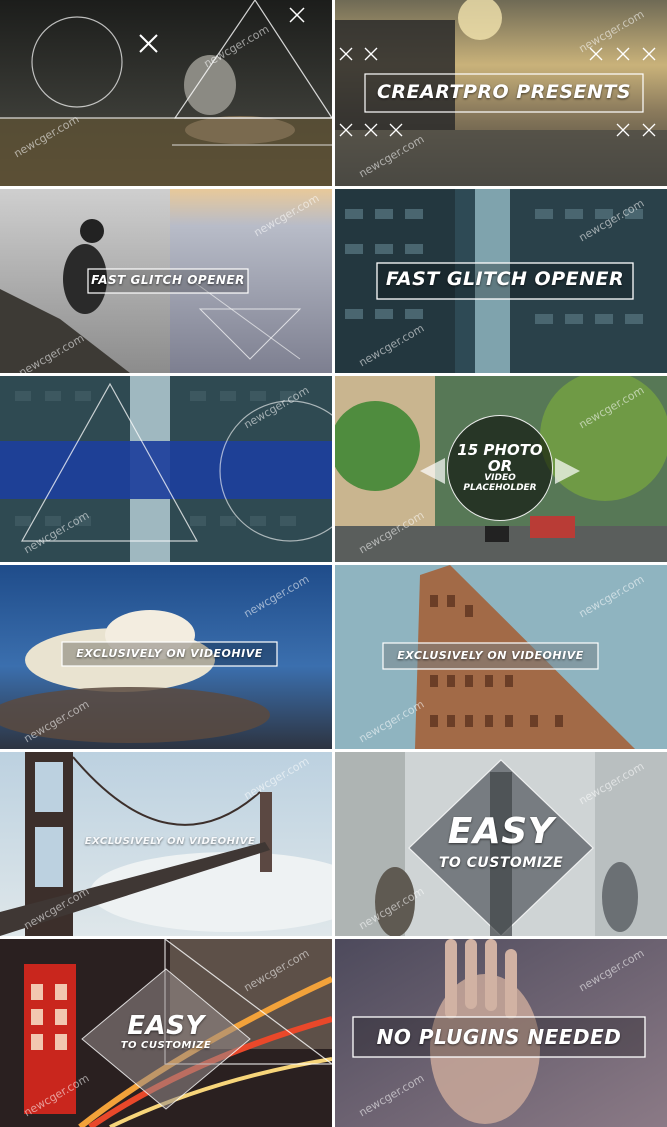 This screenshot has height=1127, width=667. I want to click on placeholder-label: PLACEHOLDER, so click(500, 487).